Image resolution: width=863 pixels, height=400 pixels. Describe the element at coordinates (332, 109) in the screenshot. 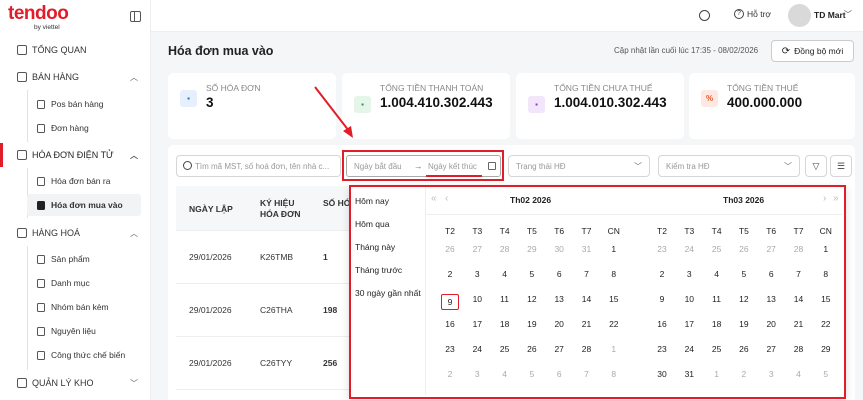

I see `annotation-arrow` at that location.